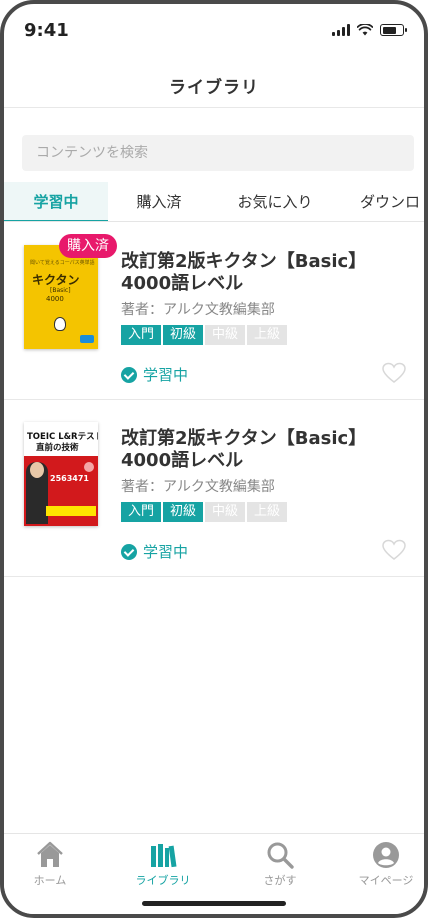 The image size is (428, 918). I want to click on nav-label: ホーム, so click(50, 880).